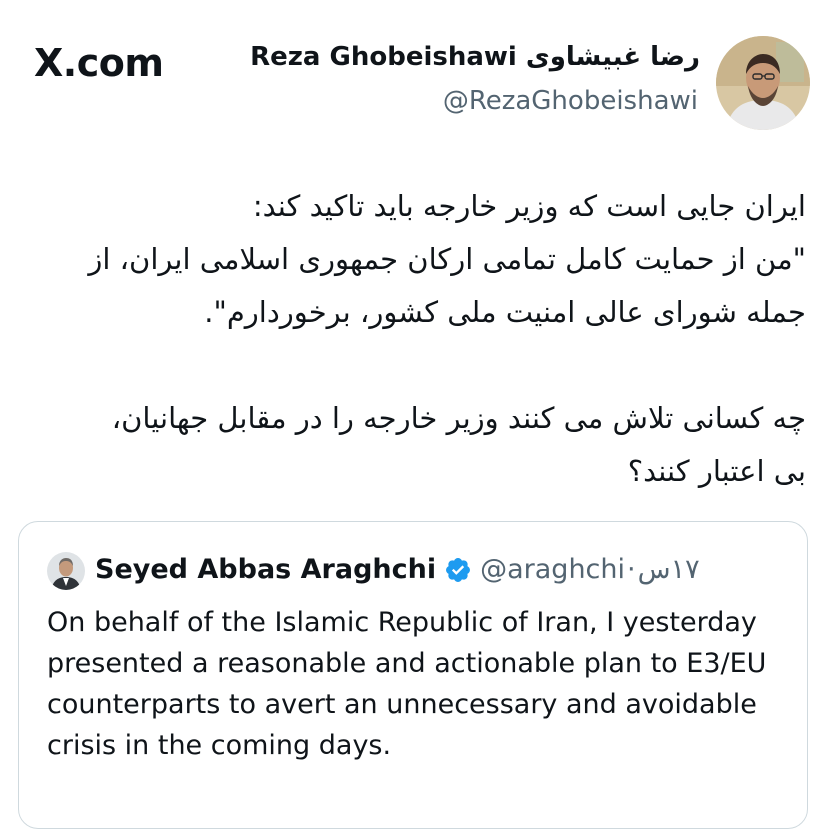 The height and width of the screenshot is (832, 828). What do you see at coordinates (99, 63) in the screenshot?
I see `brand-logo: X.com` at bounding box center [99, 63].